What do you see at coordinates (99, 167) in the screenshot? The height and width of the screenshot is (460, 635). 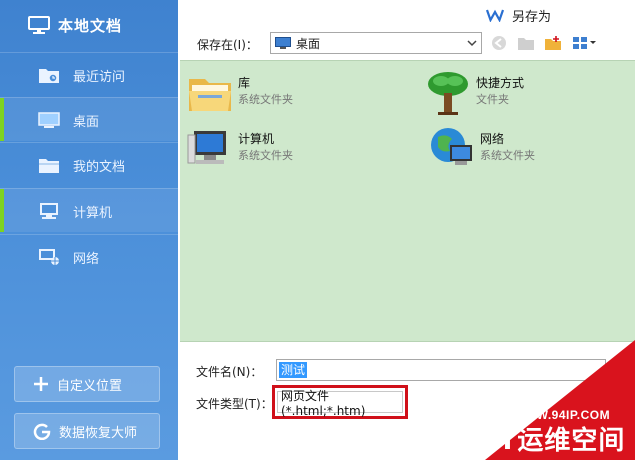 I see `sidebar-item-label: 我的文档` at bounding box center [99, 167].